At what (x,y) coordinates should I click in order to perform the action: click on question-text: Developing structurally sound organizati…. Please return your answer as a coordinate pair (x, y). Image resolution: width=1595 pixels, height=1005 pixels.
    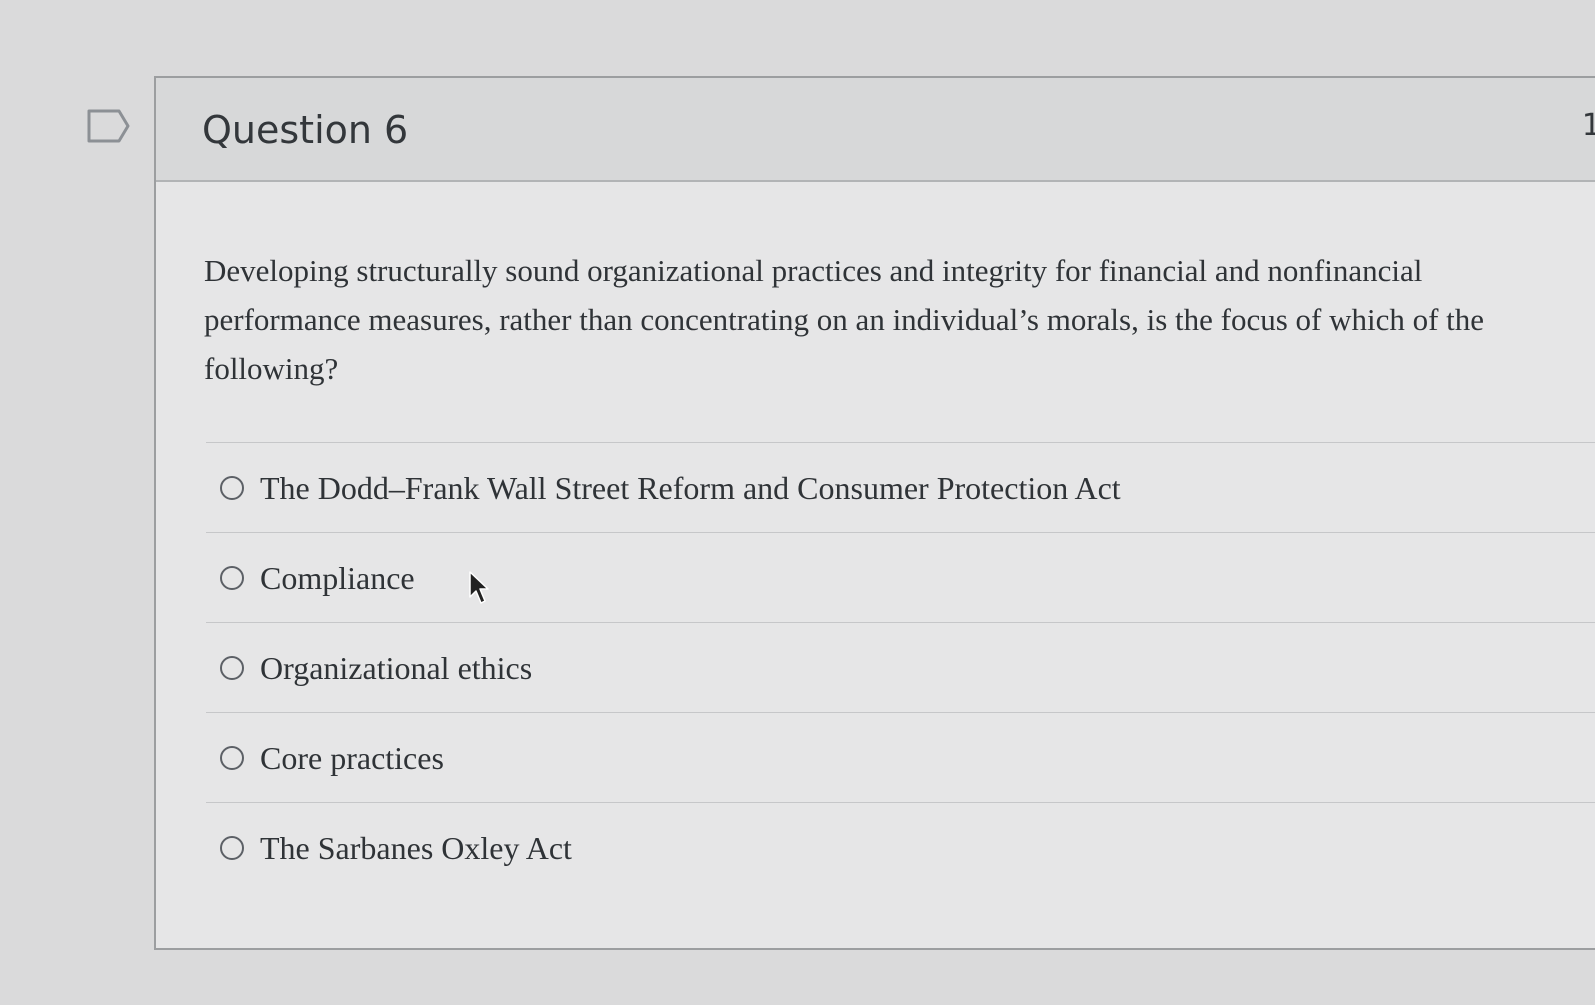
    Looking at the image, I should click on (844, 319).